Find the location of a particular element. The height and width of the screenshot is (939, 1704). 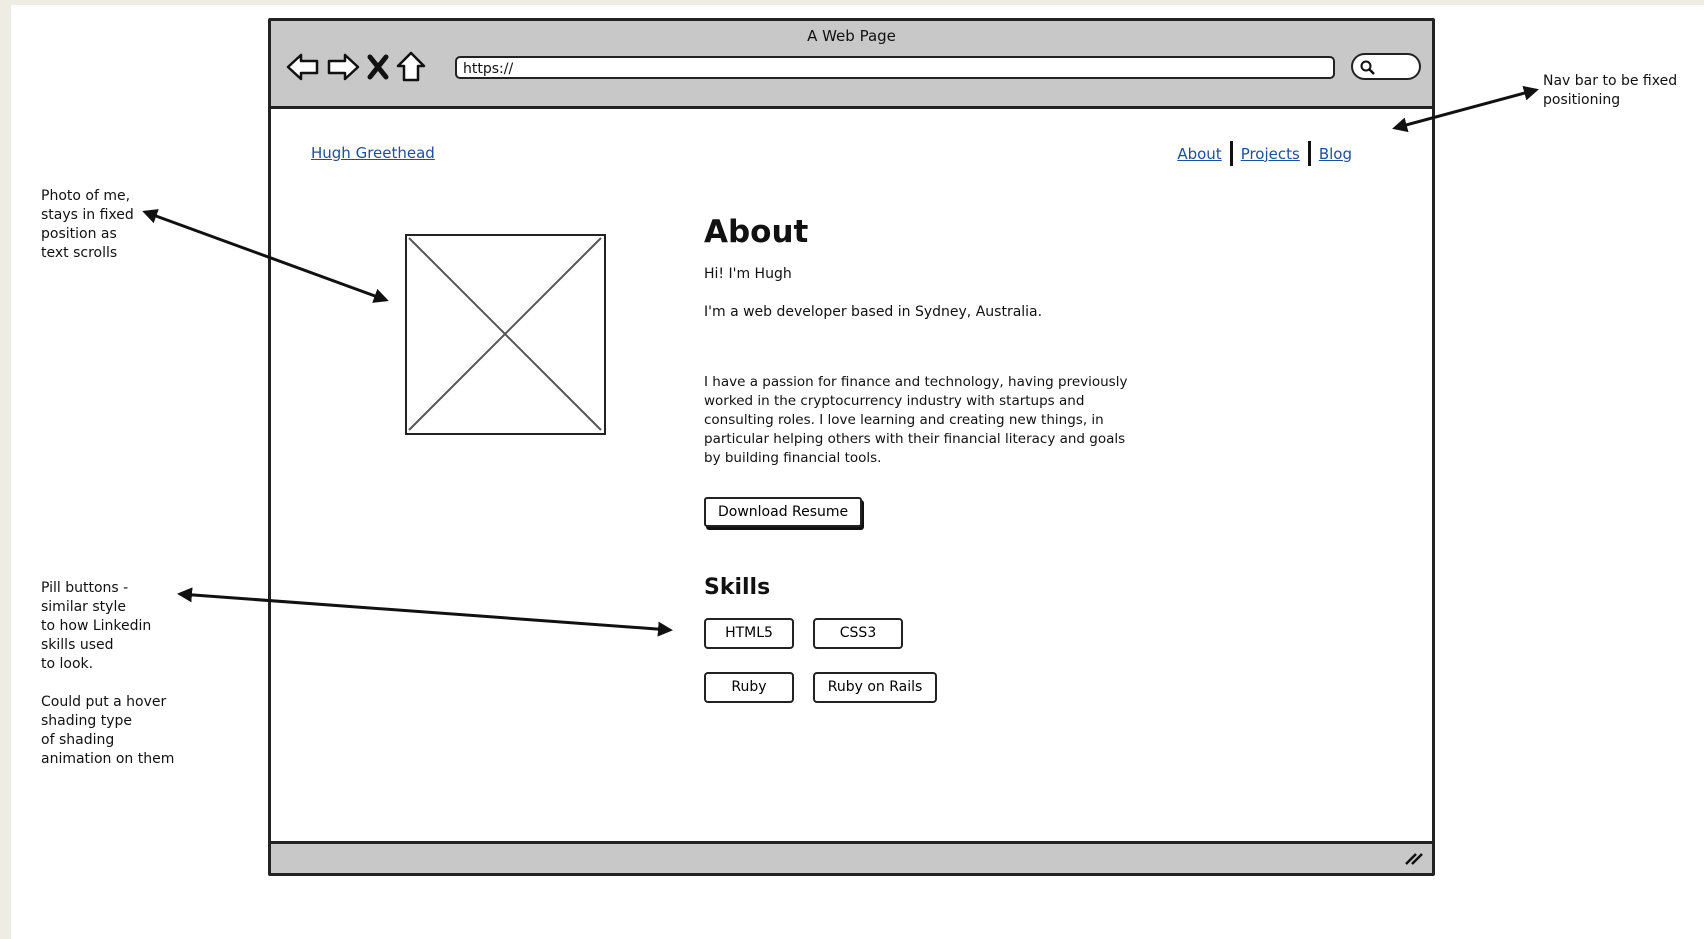

arrow-nav-bar is located at coordinates (1465, 109).